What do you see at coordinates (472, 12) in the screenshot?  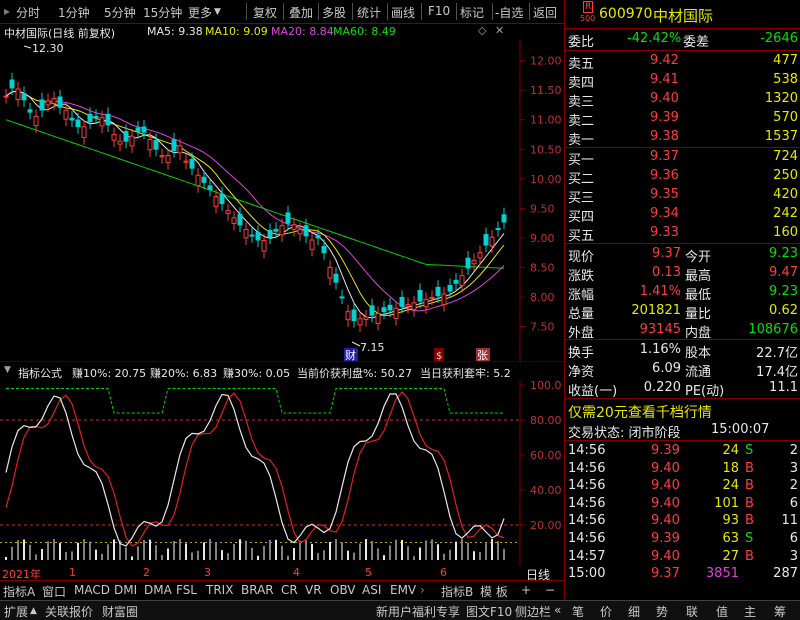 I see `toolbar-item-biaoji: 标记` at bounding box center [472, 12].